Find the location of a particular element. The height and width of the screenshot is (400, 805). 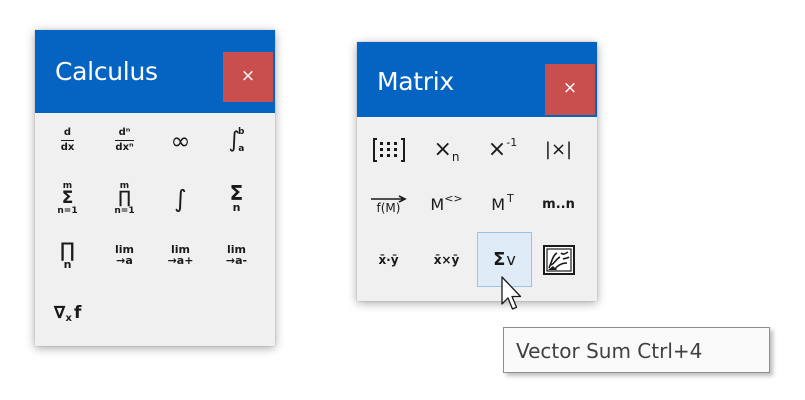

matrix-titlebar: Matrix × is located at coordinates (477, 79).